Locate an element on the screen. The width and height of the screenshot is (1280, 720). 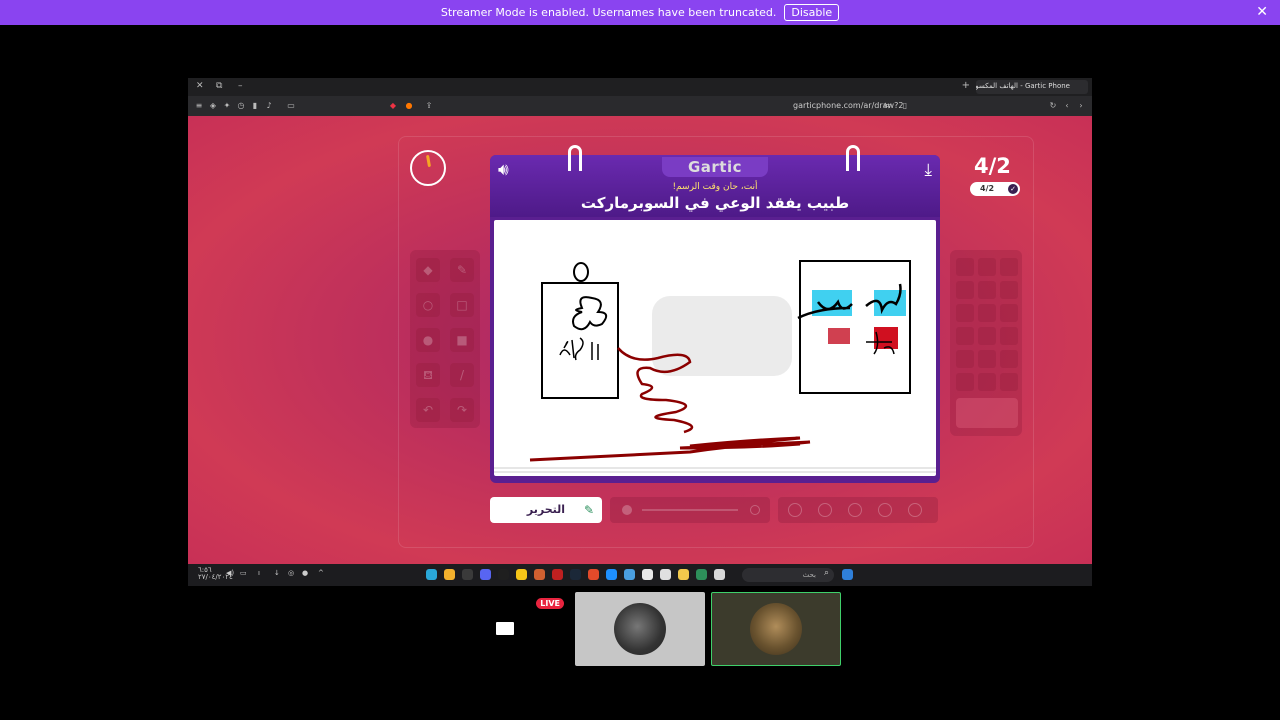
forward-icon: › is located at coordinates (1081, 106).